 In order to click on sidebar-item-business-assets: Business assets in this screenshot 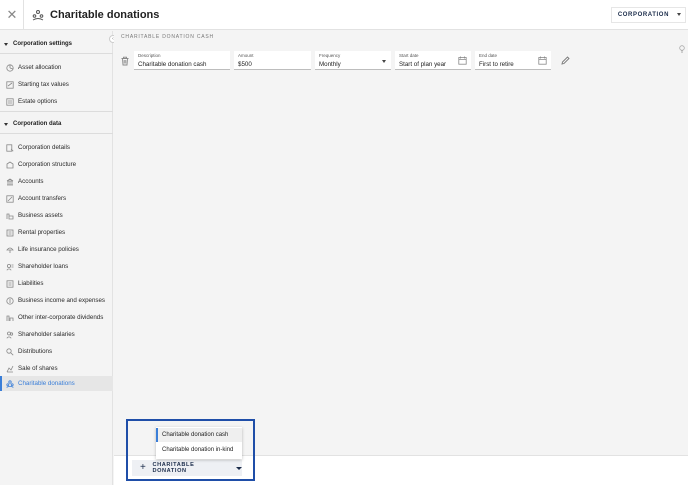, I will do `click(56, 215)`.